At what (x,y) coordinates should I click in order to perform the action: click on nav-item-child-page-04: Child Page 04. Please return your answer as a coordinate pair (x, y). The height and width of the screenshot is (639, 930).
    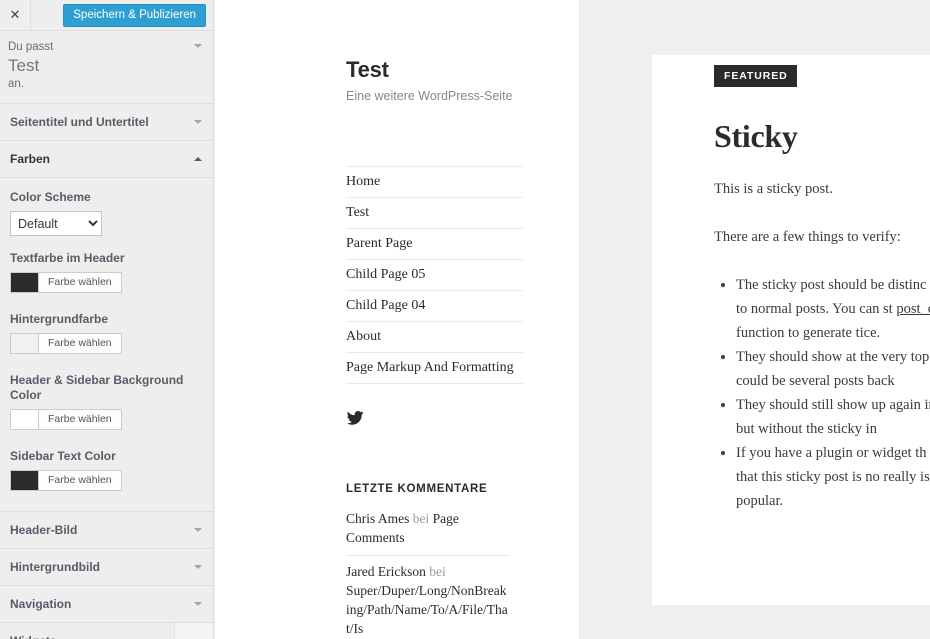
    Looking at the image, I should click on (434, 306).